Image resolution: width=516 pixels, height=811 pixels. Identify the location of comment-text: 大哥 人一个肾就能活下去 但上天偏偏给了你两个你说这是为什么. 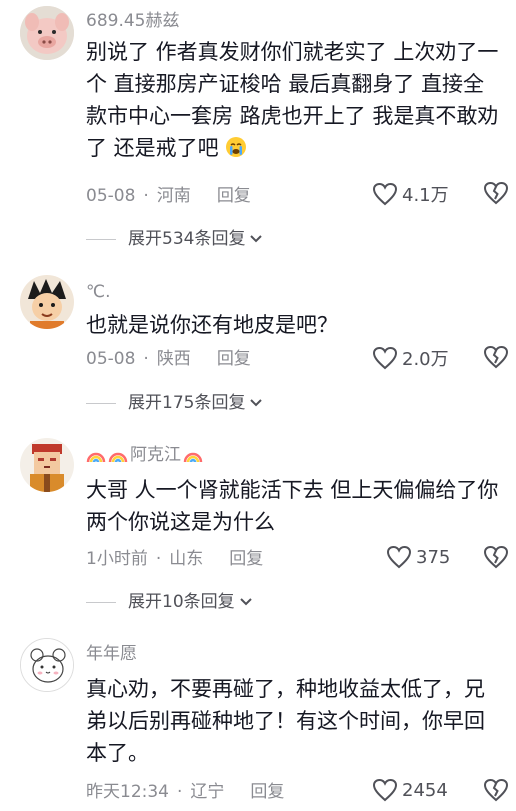
(292, 506).